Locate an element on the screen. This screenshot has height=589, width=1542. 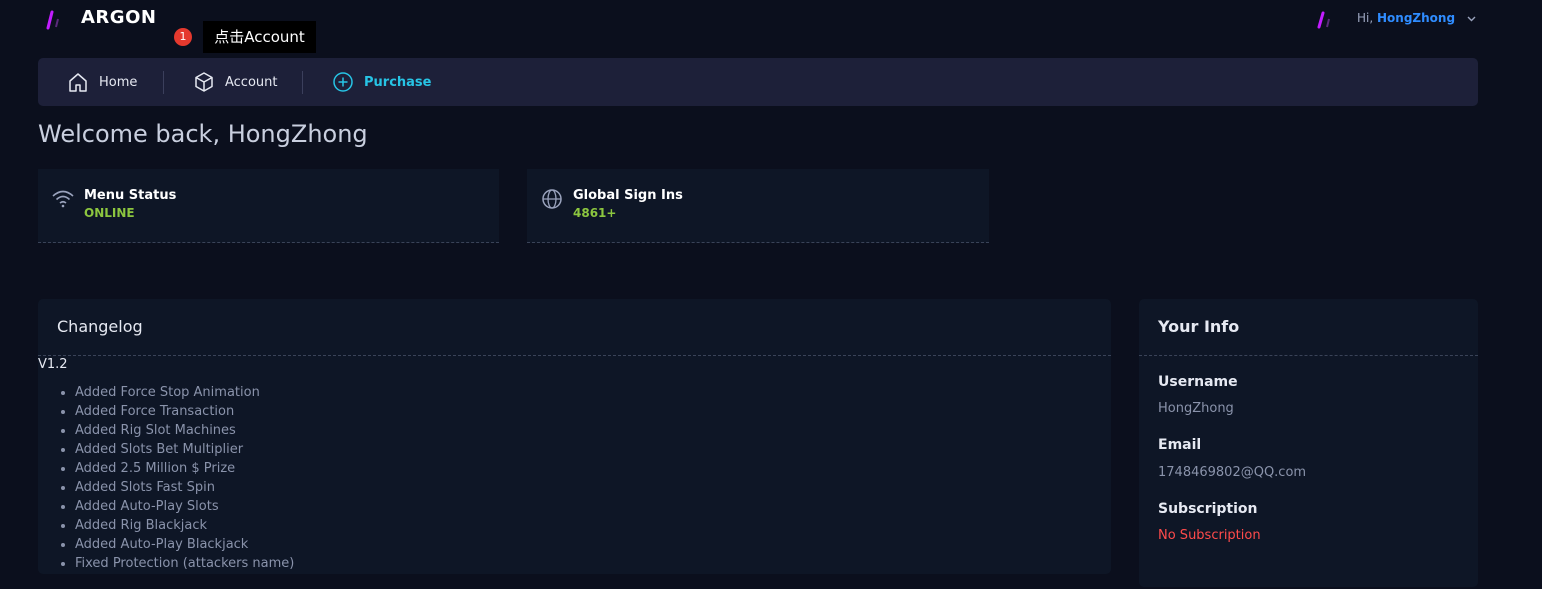
stat-value: 4861+ is located at coordinates (595, 213).